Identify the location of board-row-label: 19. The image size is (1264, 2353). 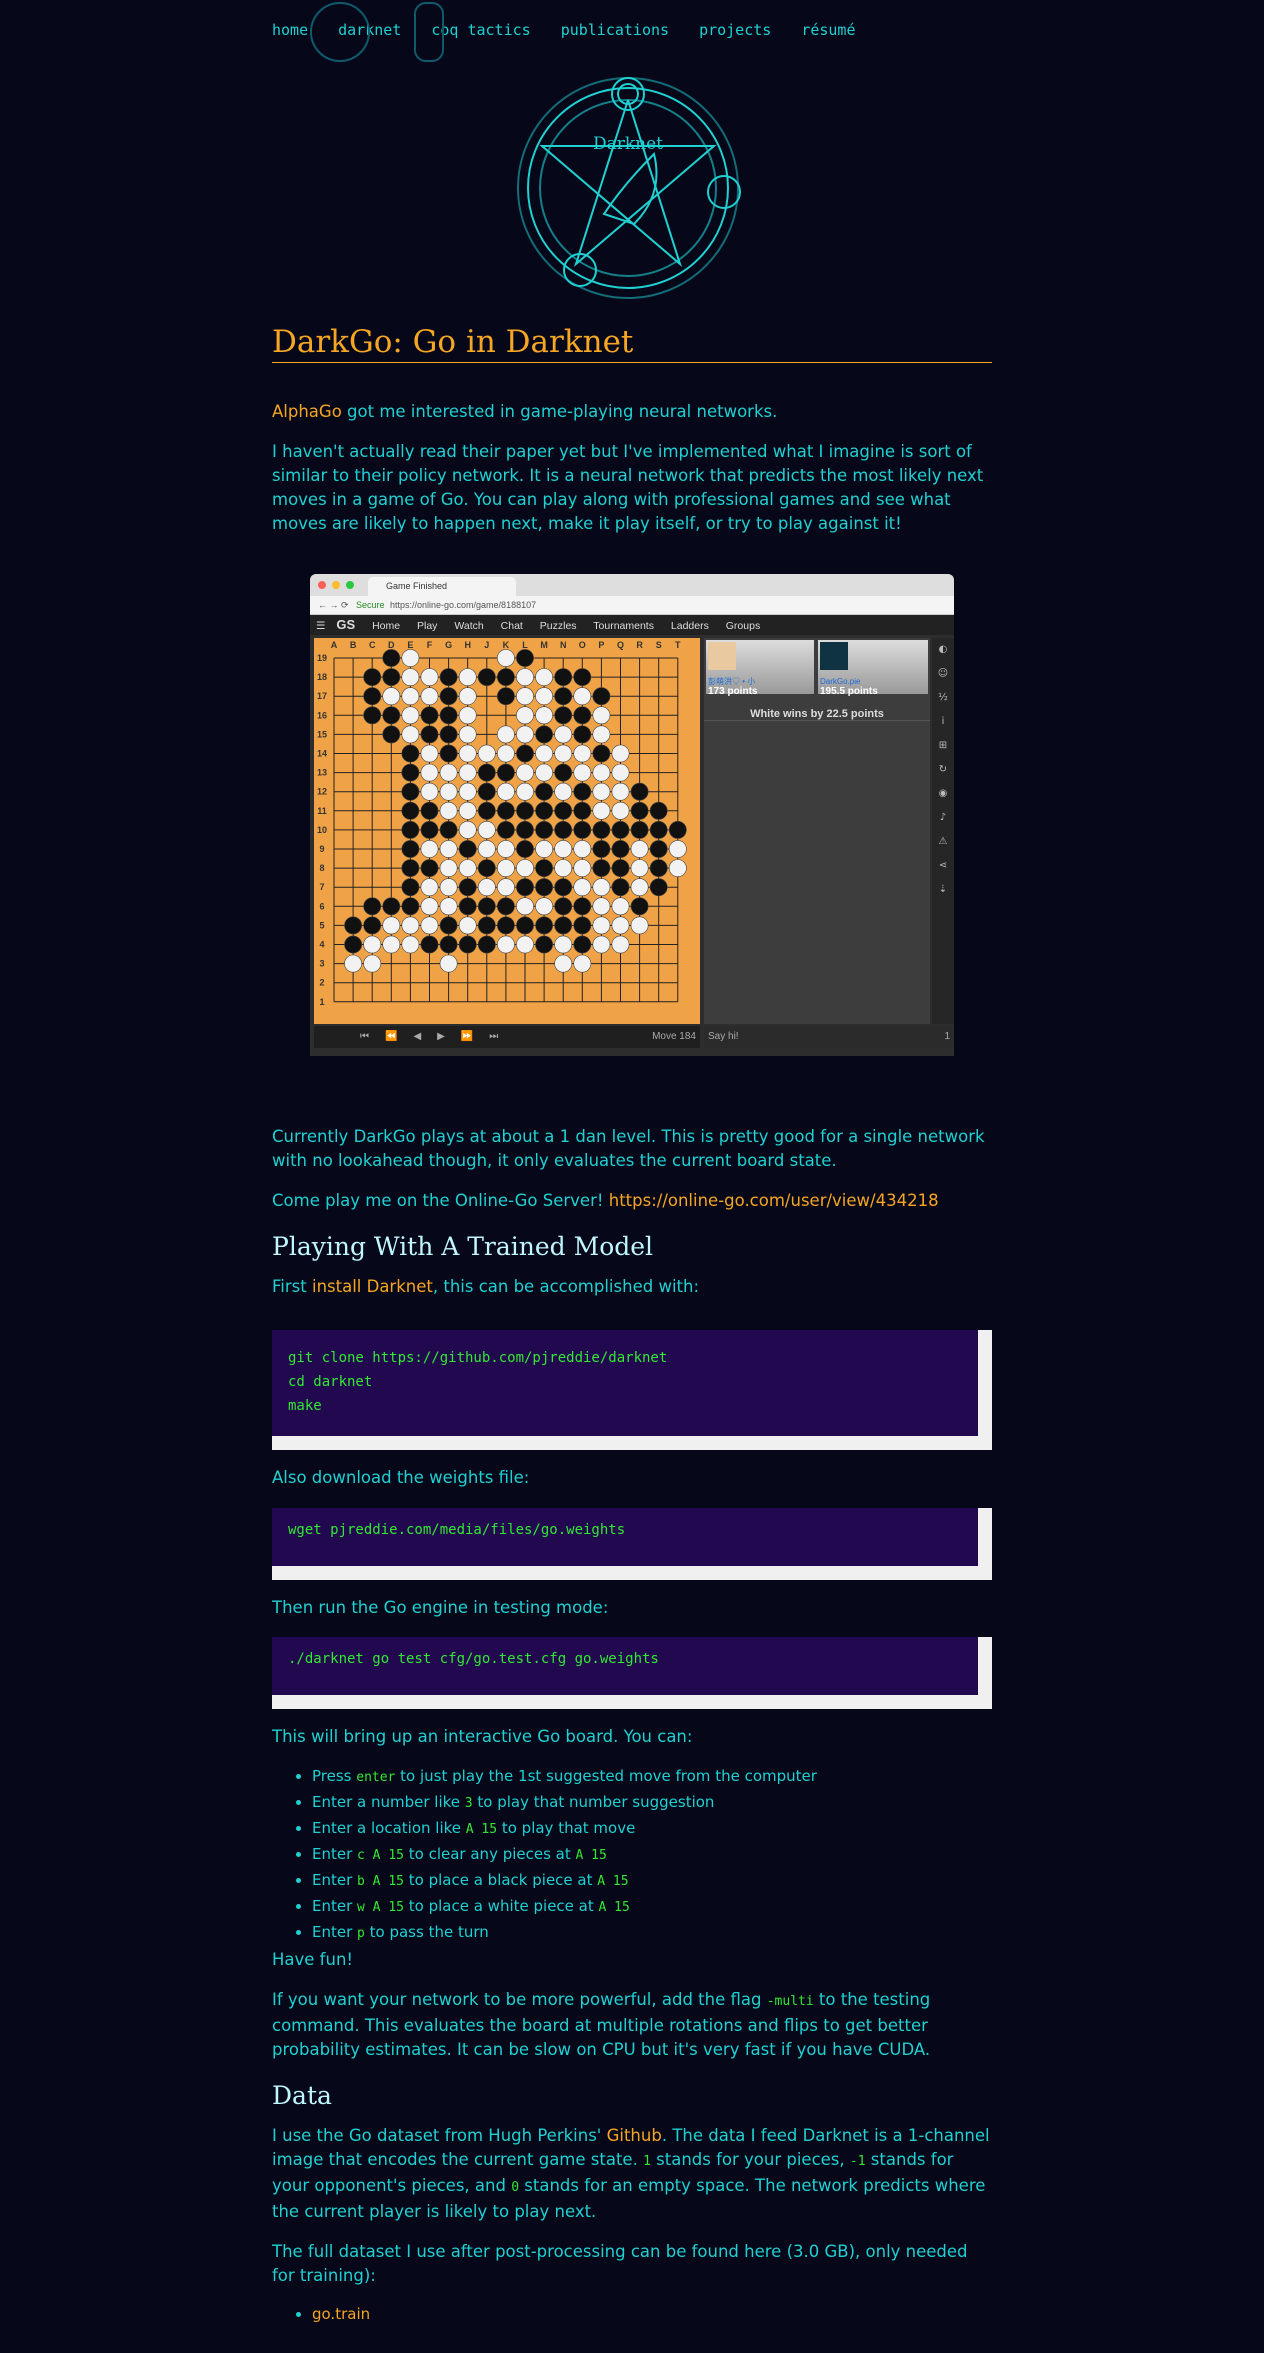
(322, 658).